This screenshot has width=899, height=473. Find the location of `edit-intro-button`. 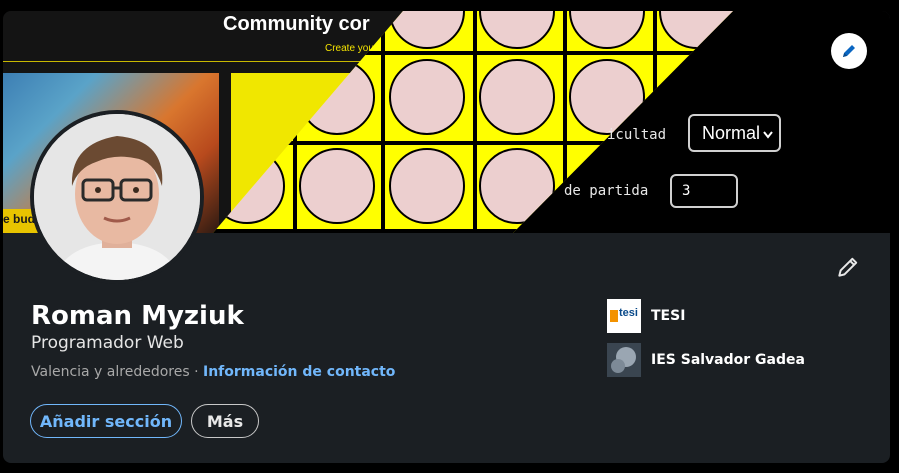

edit-intro-button is located at coordinates (848, 267).